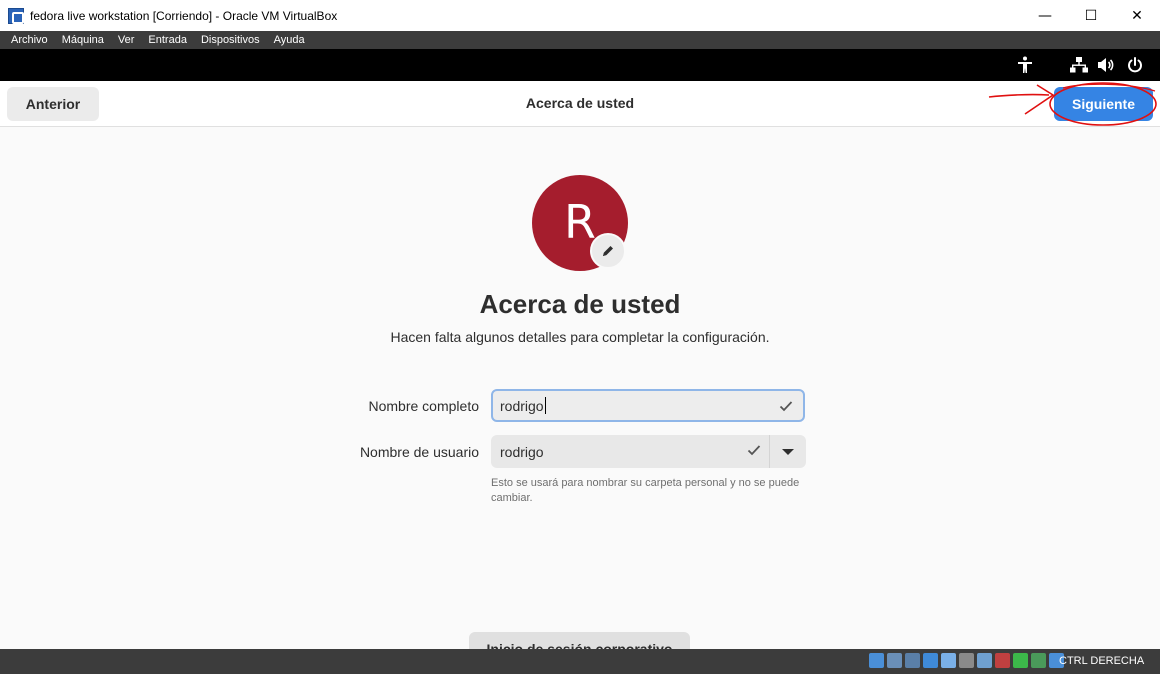 This screenshot has height=674, width=1160. What do you see at coordinates (1045, 15) in the screenshot?
I see `minimize-button: —` at bounding box center [1045, 15].